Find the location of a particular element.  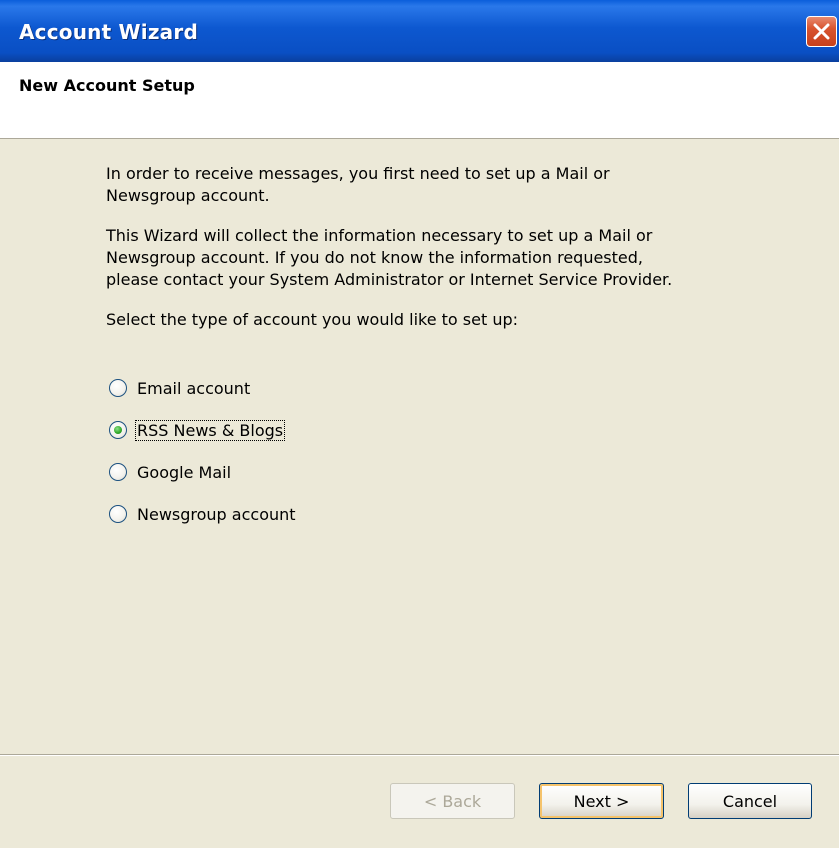

close-button is located at coordinates (821, 31).